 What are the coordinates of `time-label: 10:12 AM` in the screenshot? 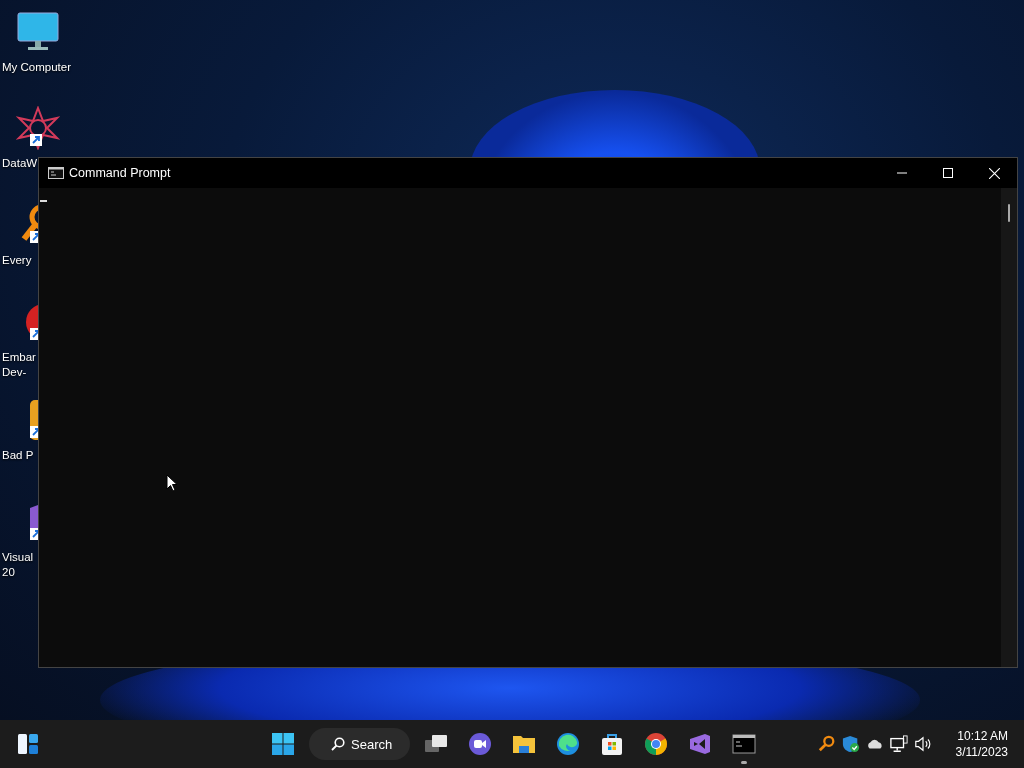 It's located at (982, 736).